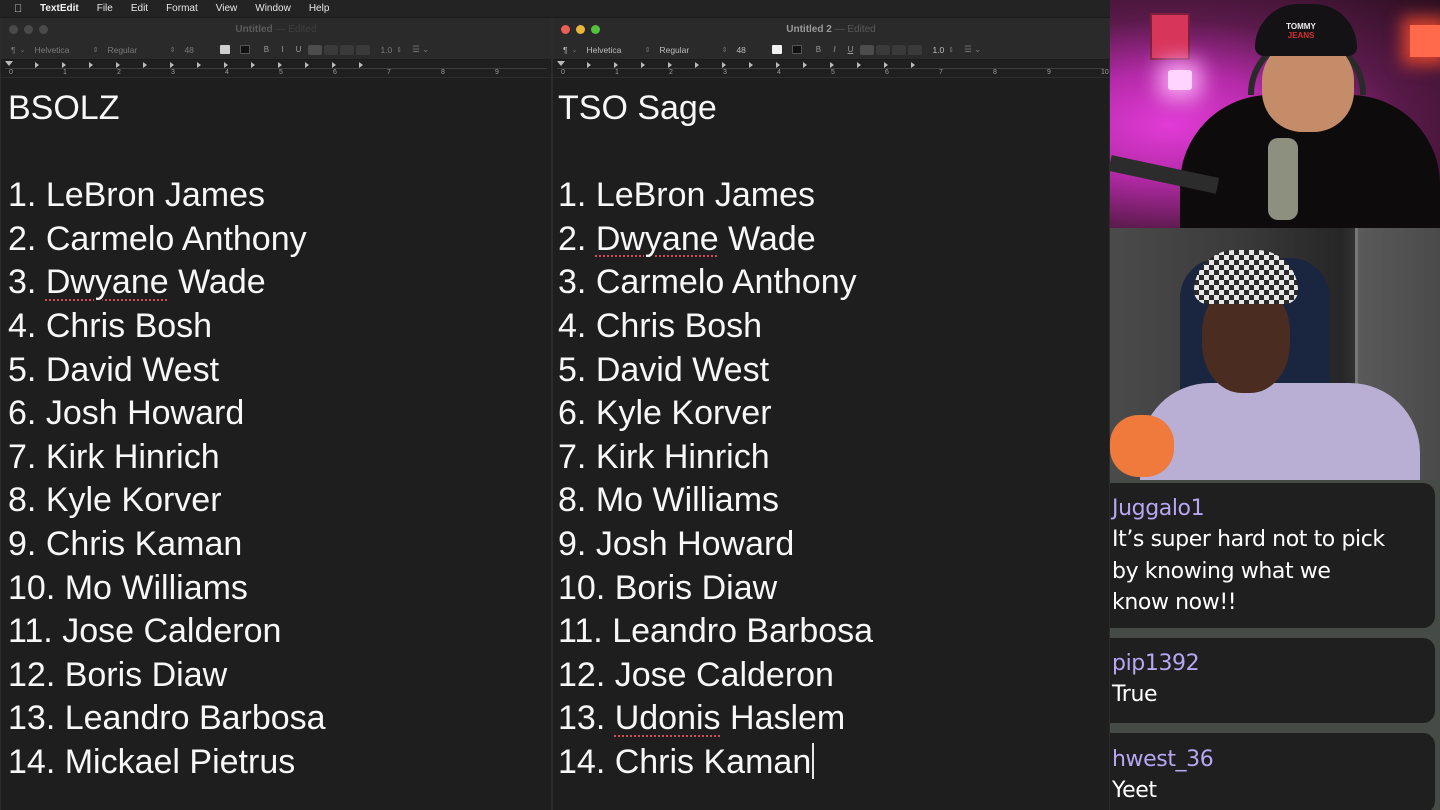 The height and width of the screenshot is (810, 1440). I want to click on menu-view: View, so click(227, 8).